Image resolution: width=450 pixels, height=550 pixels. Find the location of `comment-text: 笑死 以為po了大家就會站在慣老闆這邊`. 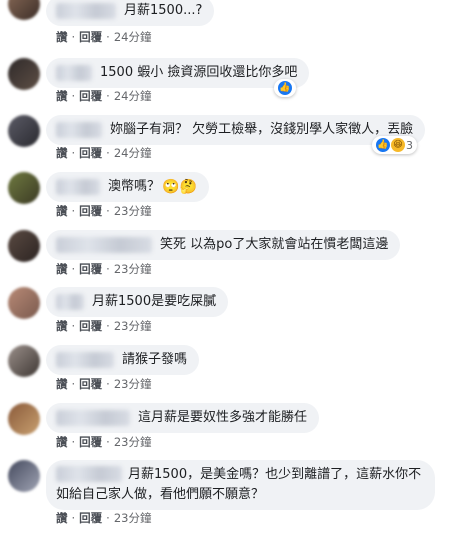

comment-text: 笑死 以為po了大家就會站在慣老闆這邊 is located at coordinates (274, 244).